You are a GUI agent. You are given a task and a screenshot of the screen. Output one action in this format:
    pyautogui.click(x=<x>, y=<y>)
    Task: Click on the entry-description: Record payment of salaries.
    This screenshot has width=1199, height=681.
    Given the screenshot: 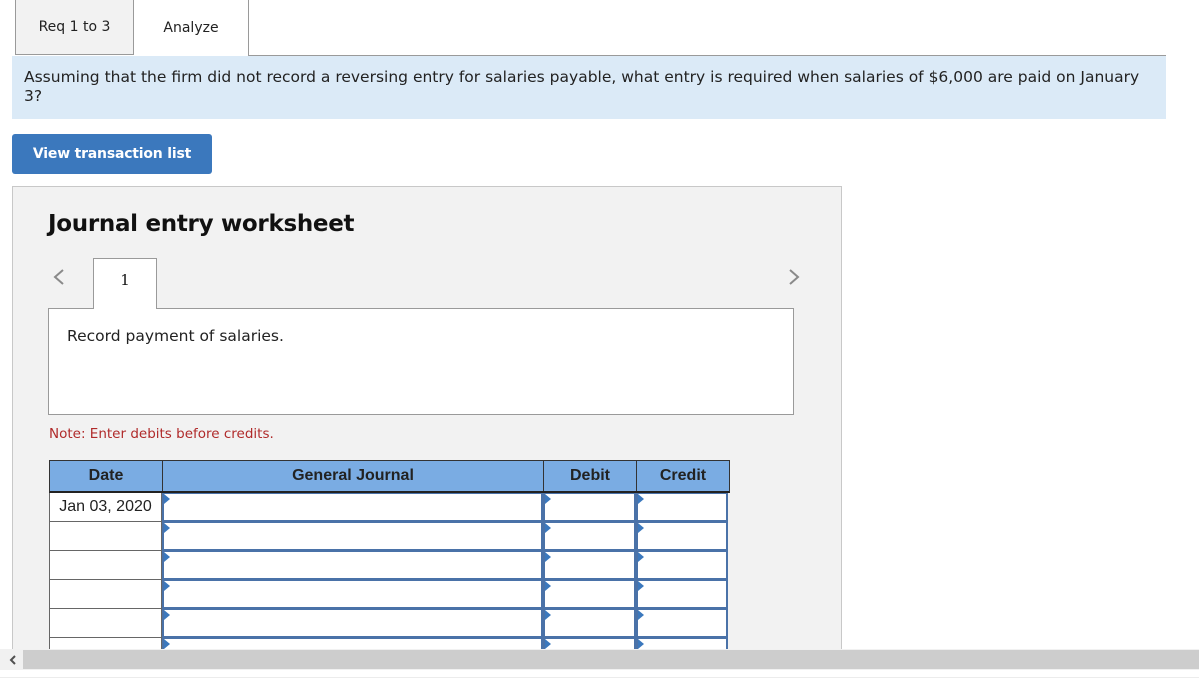 What is the action you would take?
    pyautogui.click(x=421, y=361)
    